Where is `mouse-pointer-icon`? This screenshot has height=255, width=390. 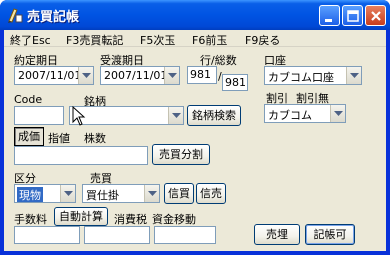 mouse-pointer-icon is located at coordinates (79, 116).